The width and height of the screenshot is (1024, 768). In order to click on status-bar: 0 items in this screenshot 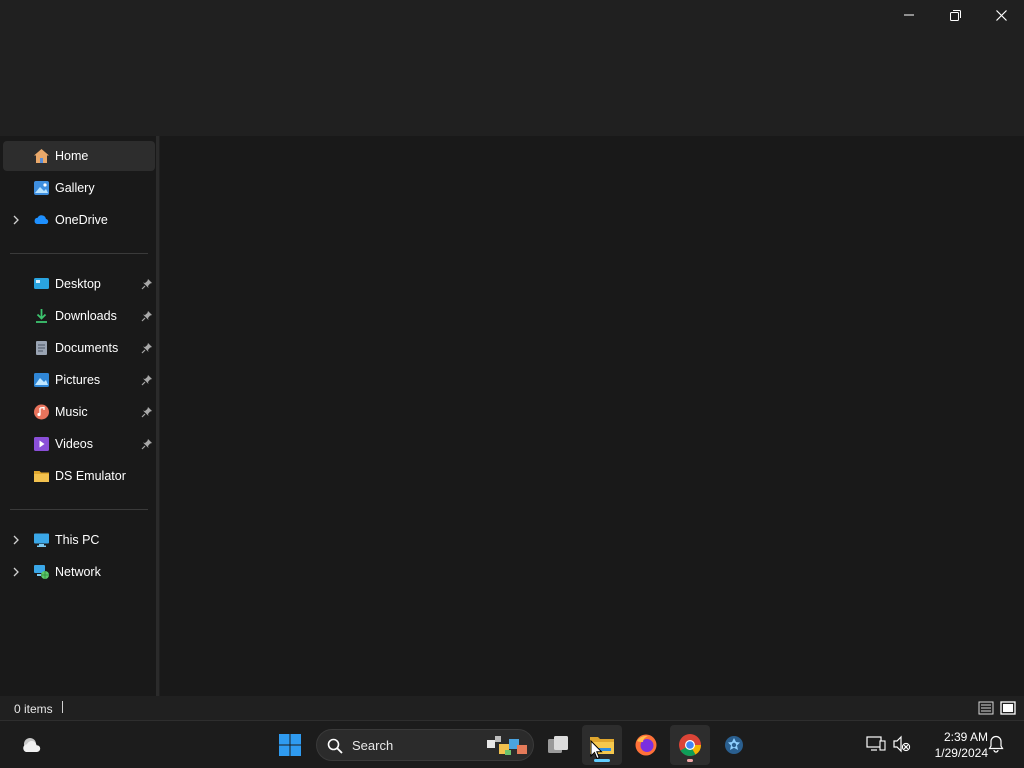, I will do `click(512, 708)`.